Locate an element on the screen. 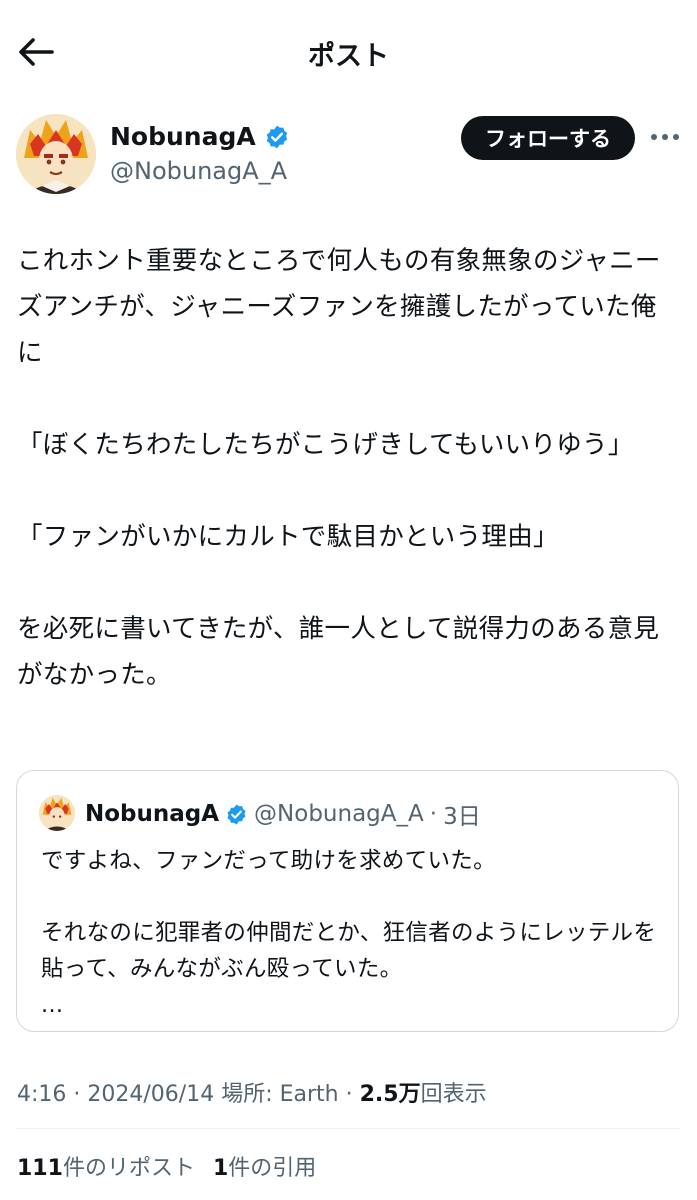 The height and width of the screenshot is (1200, 697). tweet-stats: 111件のリポスト 1件の引用 is located at coordinates (166, 1166).